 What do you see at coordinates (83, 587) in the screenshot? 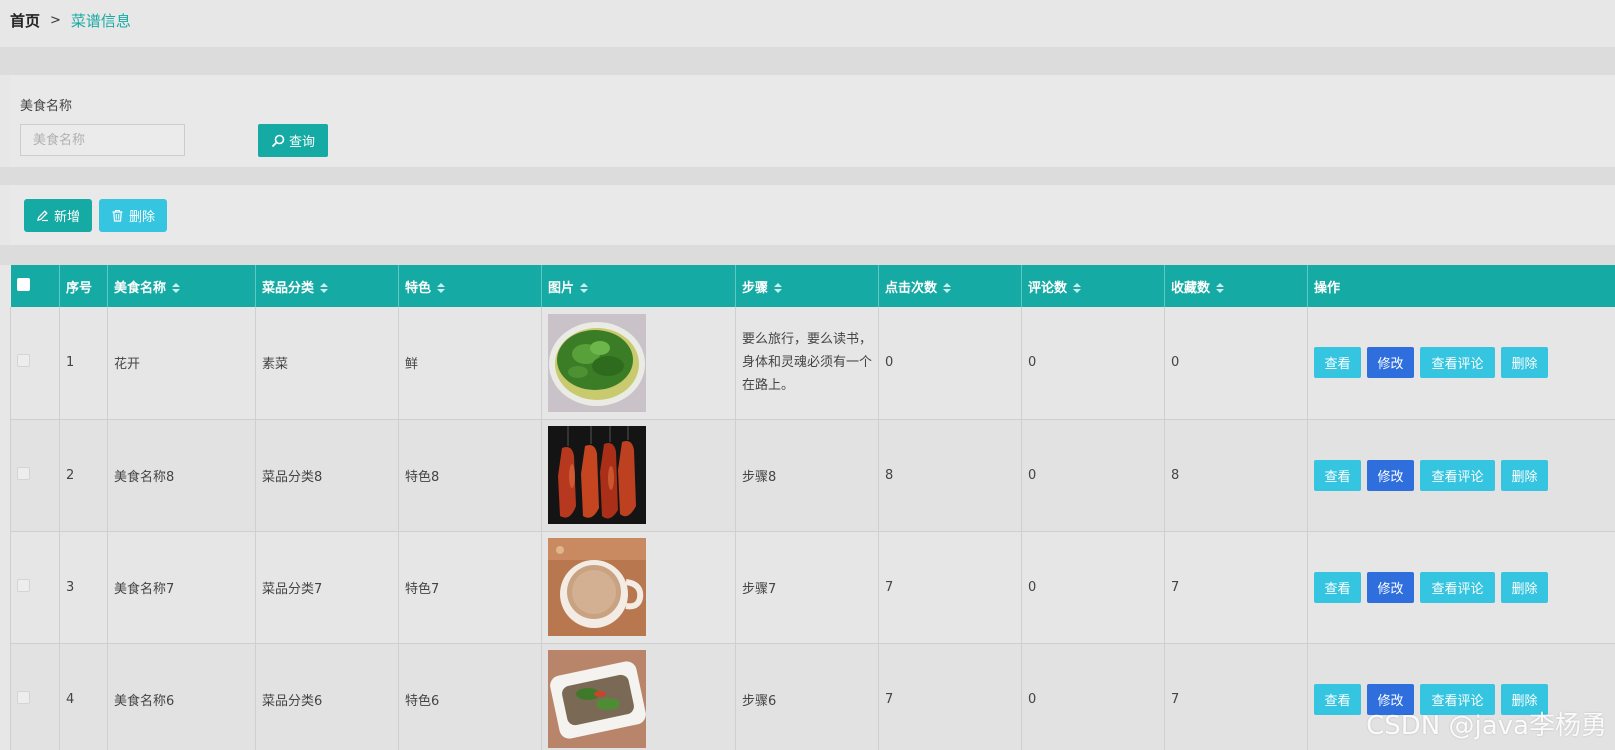
I see `index-cell: 3` at bounding box center [83, 587].